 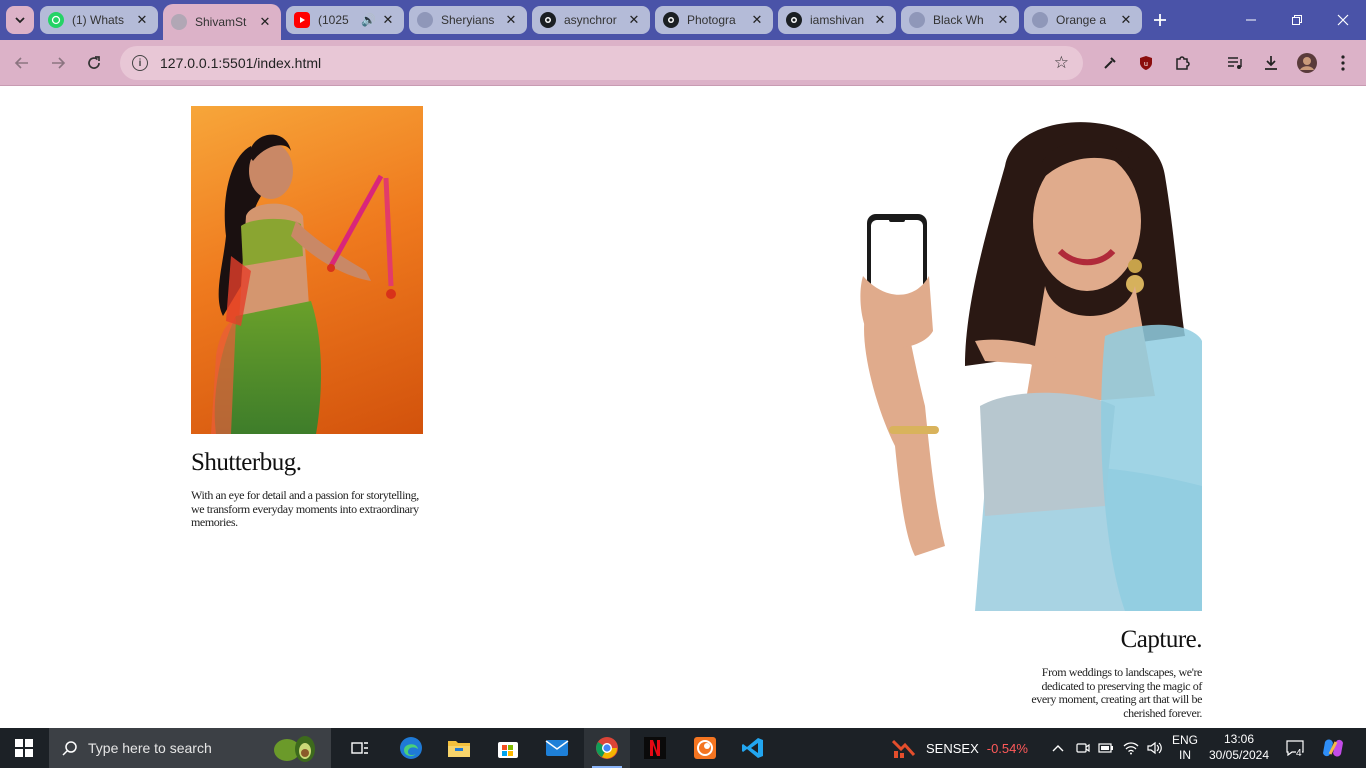 What do you see at coordinates (1184, 740) in the screenshot?
I see `language-line1: ENG` at bounding box center [1184, 740].